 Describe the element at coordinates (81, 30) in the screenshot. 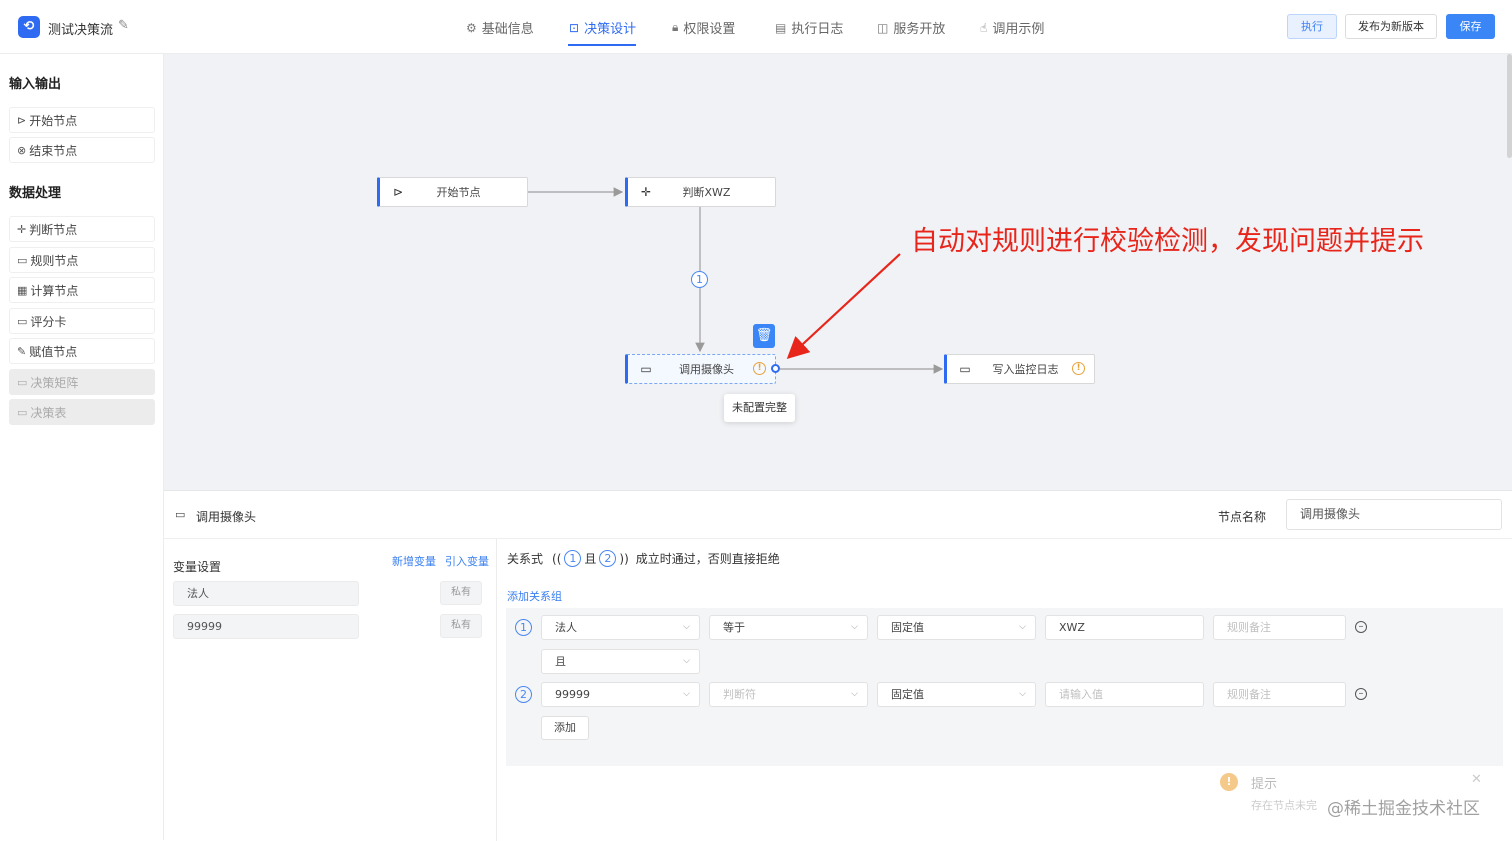

I see `app-title: 测试决策流` at that location.